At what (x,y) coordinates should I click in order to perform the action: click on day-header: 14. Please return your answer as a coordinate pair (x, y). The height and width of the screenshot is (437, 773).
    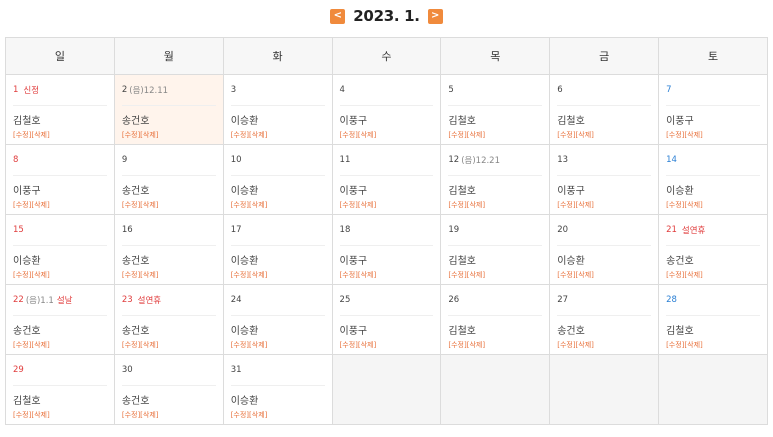
    Looking at the image, I should click on (713, 160).